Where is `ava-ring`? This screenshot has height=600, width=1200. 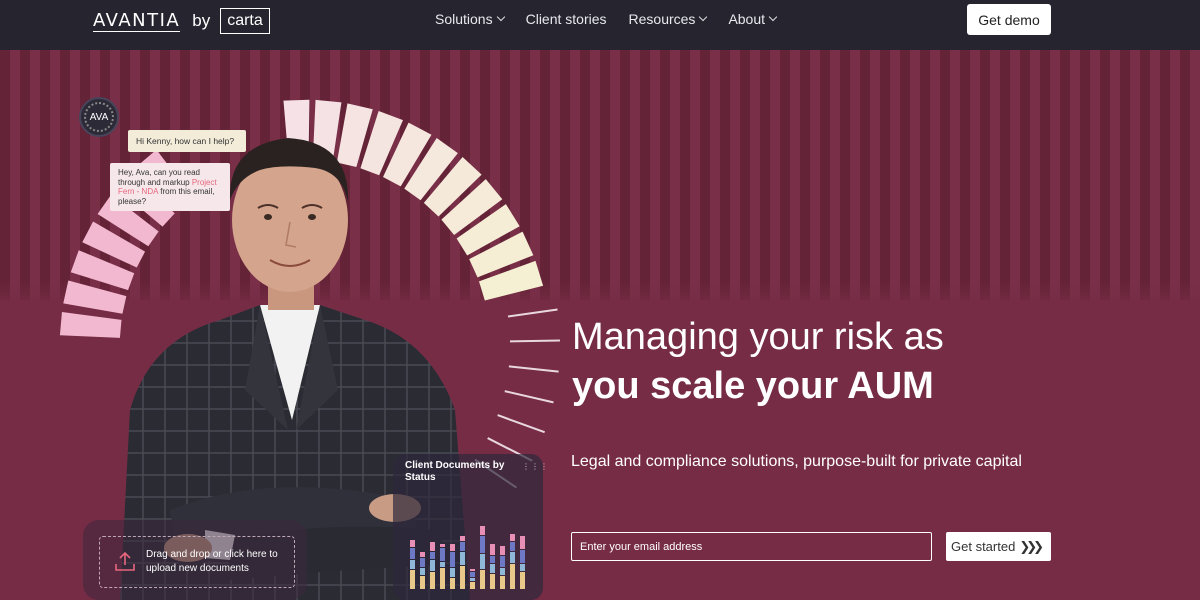 ava-ring is located at coordinates (99, 117).